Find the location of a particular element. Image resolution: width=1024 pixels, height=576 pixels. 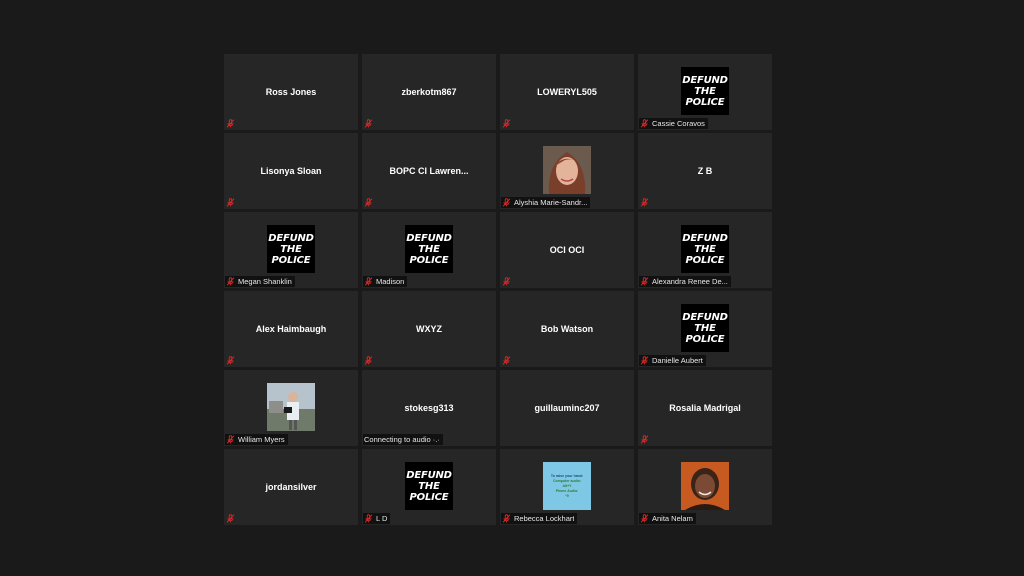

participant-name: OCI OCI is located at coordinates (567, 250).